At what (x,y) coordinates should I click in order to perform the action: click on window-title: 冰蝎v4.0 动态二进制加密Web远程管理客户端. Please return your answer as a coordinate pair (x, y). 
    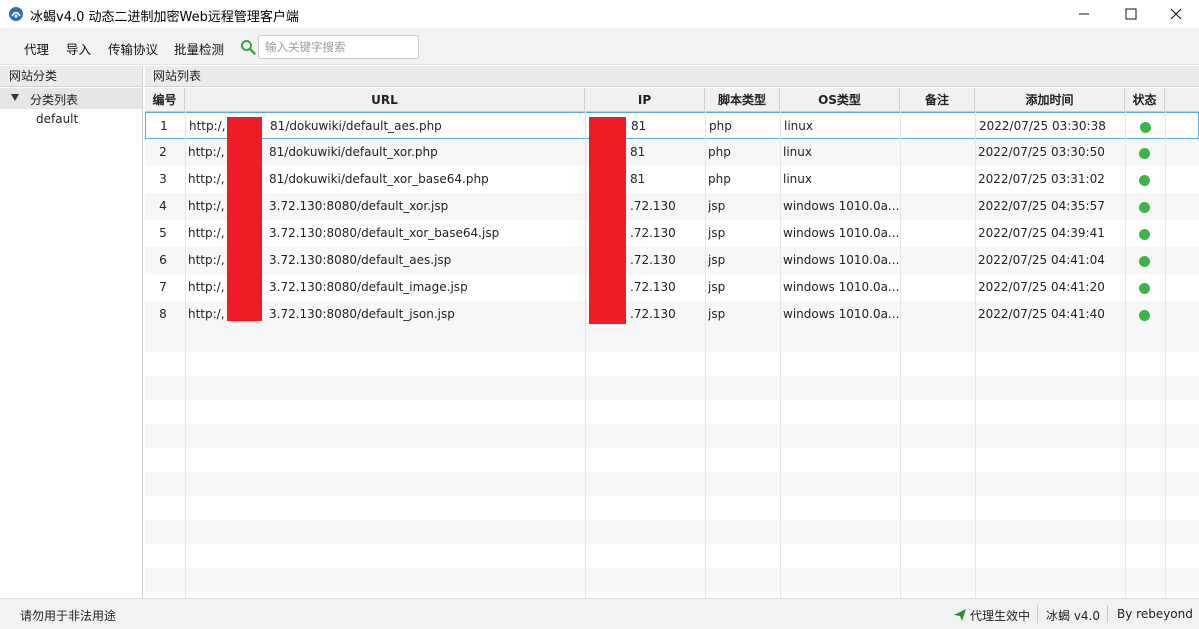
    Looking at the image, I should click on (164, 17).